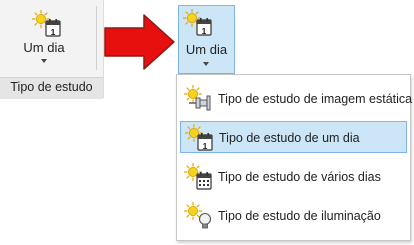 Image resolution: width=414 pixels, height=245 pixels. What do you see at coordinates (206, 49) in the screenshot?
I see `one-day-active-label: Um dia` at bounding box center [206, 49].